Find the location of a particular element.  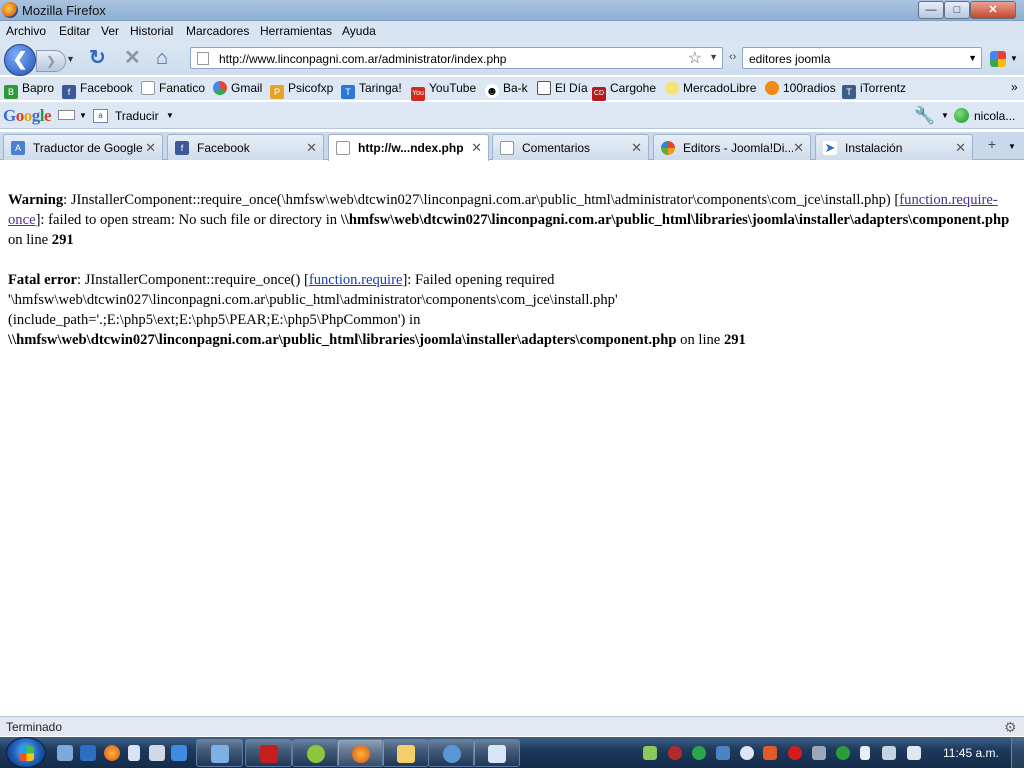

reload-icon: ↻ is located at coordinates (97, 58).